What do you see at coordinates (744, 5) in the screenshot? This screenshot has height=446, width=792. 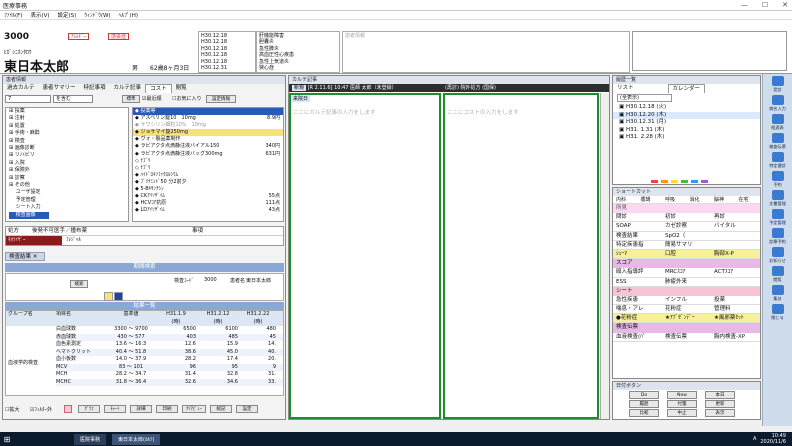 I see `minimize-icon: —` at bounding box center [744, 5].